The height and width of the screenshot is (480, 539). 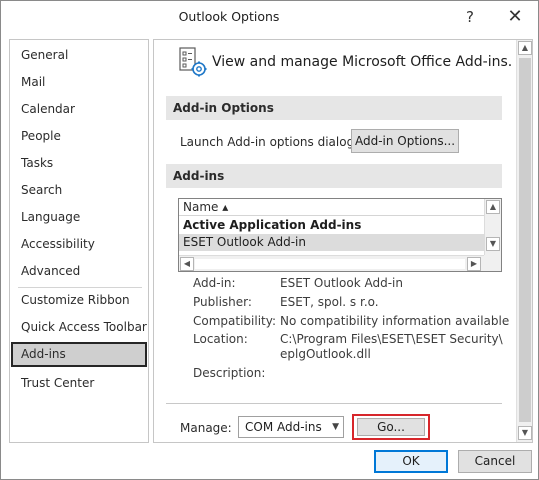 I want to click on detail-value-location: C:\Program Files\ESET\ESET Security\, so click(x=391, y=339).